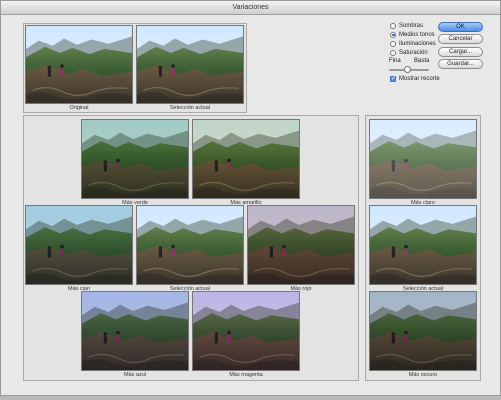 The height and width of the screenshot is (400, 501). I want to click on radio-highlights-label: Iluminaciones, so click(417, 43).